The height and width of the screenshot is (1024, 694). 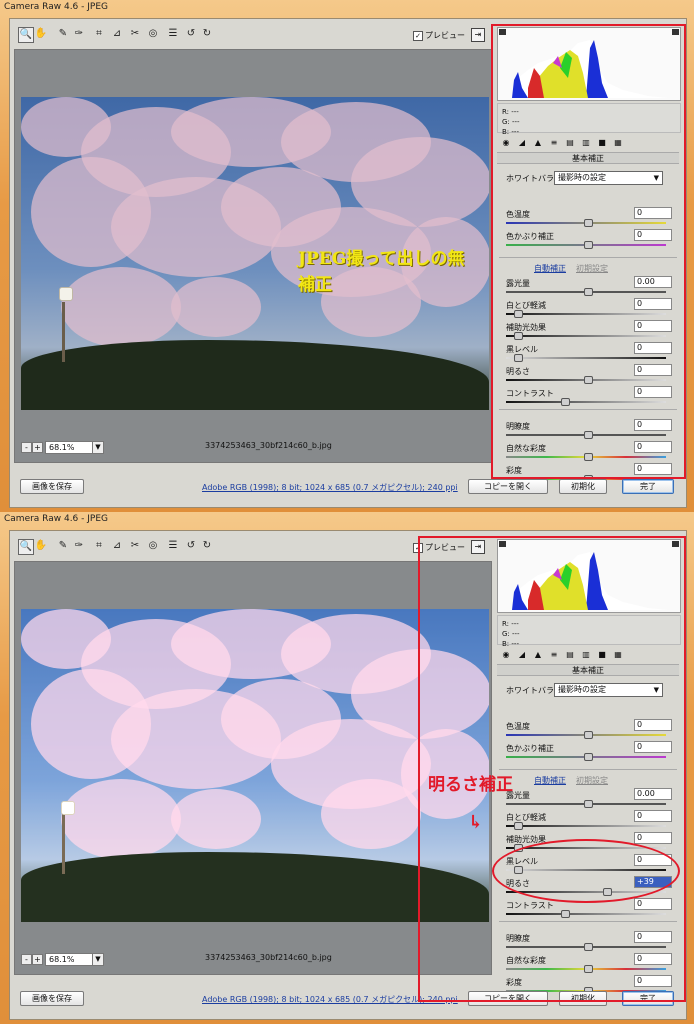 What do you see at coordinates (255, 375) in the screenshot?
I see `hill` at bounding box center [255, 375].